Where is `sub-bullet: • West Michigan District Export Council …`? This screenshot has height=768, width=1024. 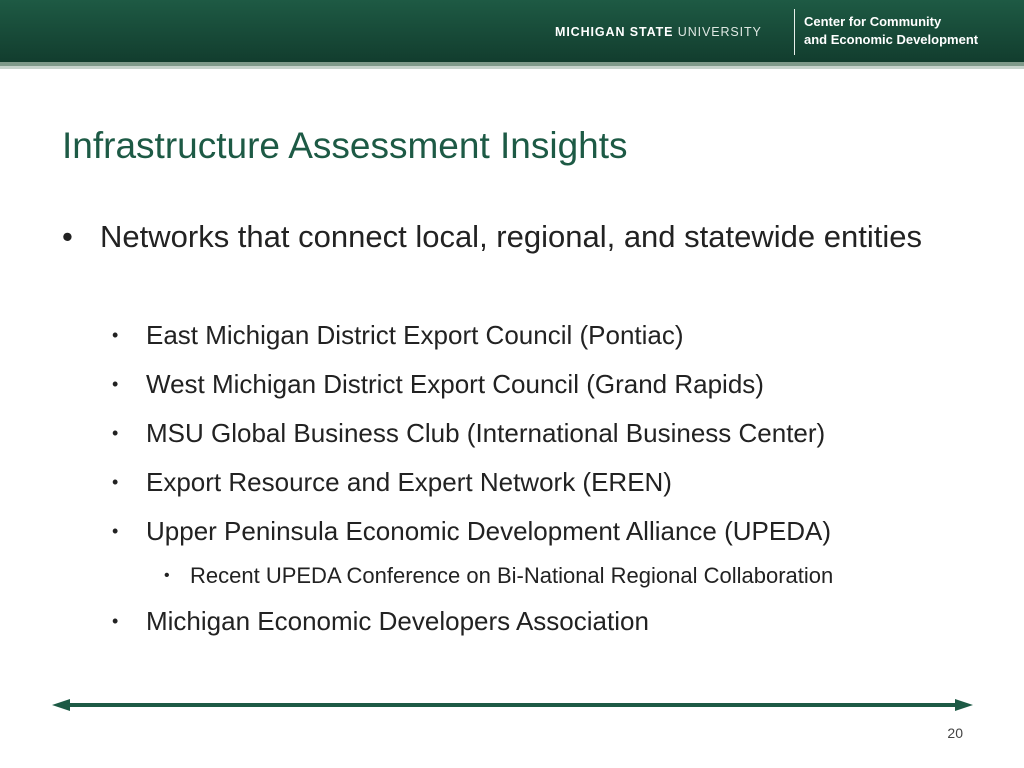
sub-bullet: • West Michigan District Export Council … is located at coordinates (552, 384).